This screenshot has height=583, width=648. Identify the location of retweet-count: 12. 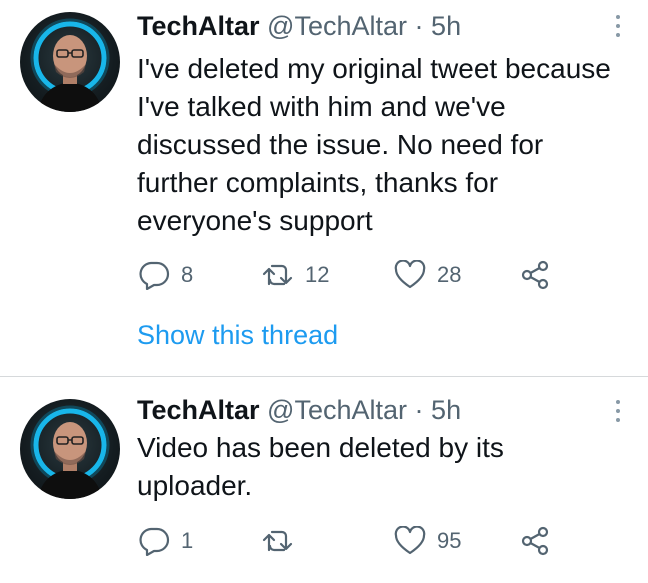
(317, 274).